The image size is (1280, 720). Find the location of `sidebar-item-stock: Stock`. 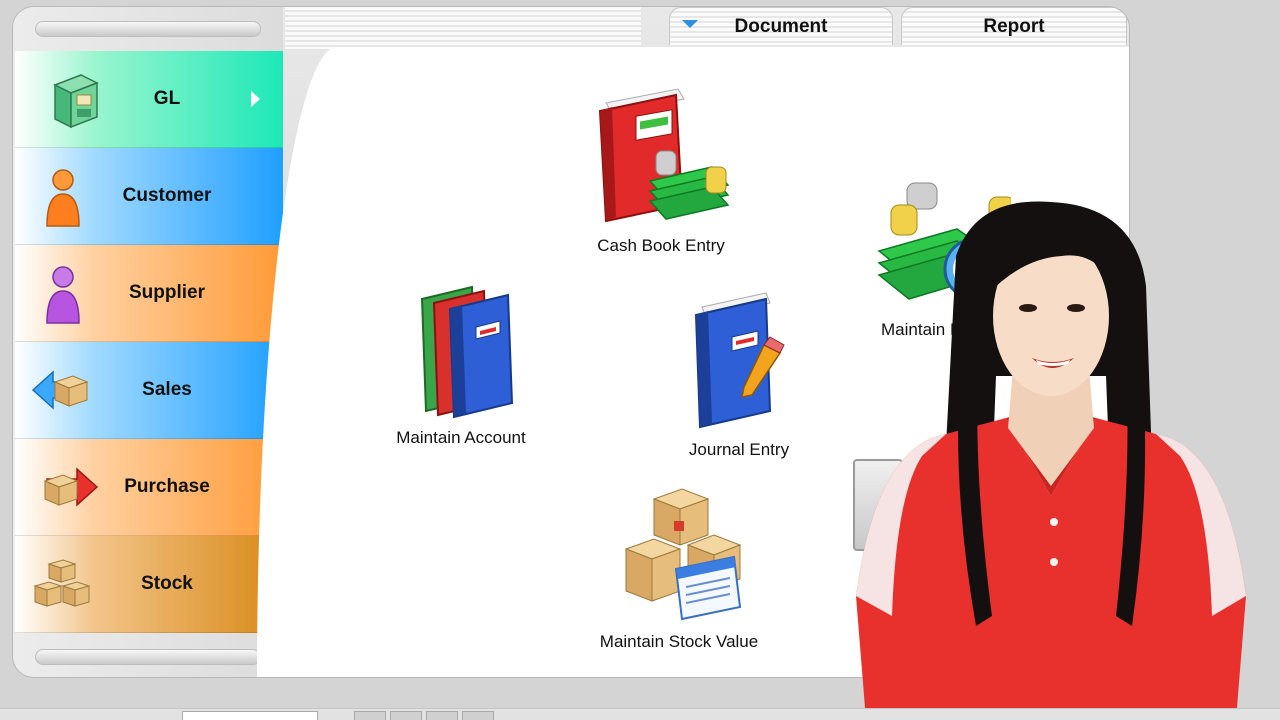

sidebar-item-stock: Stock is located at coordinates (149, 584).